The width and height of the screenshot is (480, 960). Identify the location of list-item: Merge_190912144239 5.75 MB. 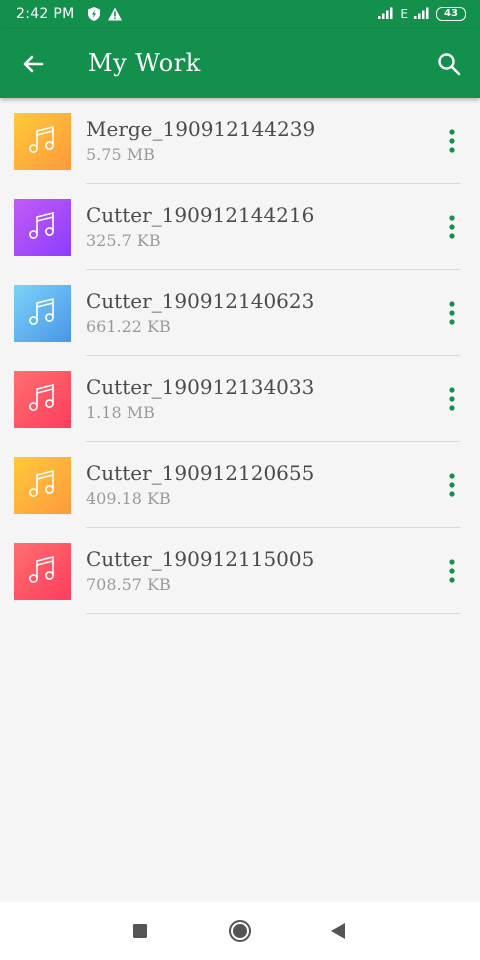
(240, 141).